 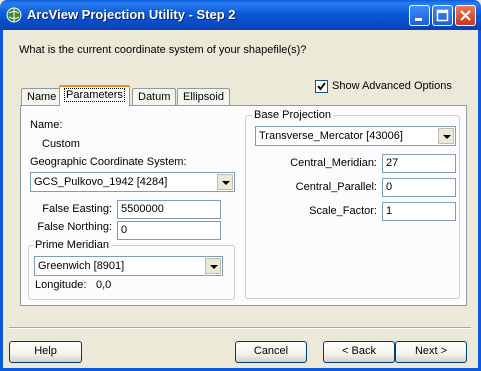 I want to click on close-button, so click(x=465, y=15).